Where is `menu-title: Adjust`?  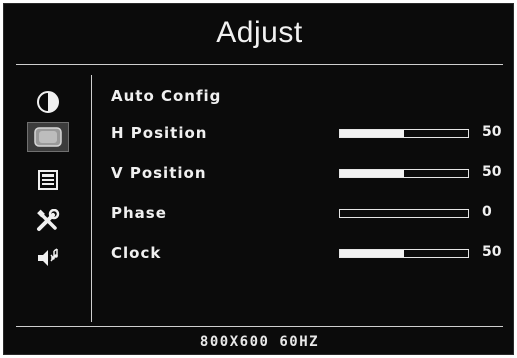 menu-title: Adjust is located at coordinates (259, 32).